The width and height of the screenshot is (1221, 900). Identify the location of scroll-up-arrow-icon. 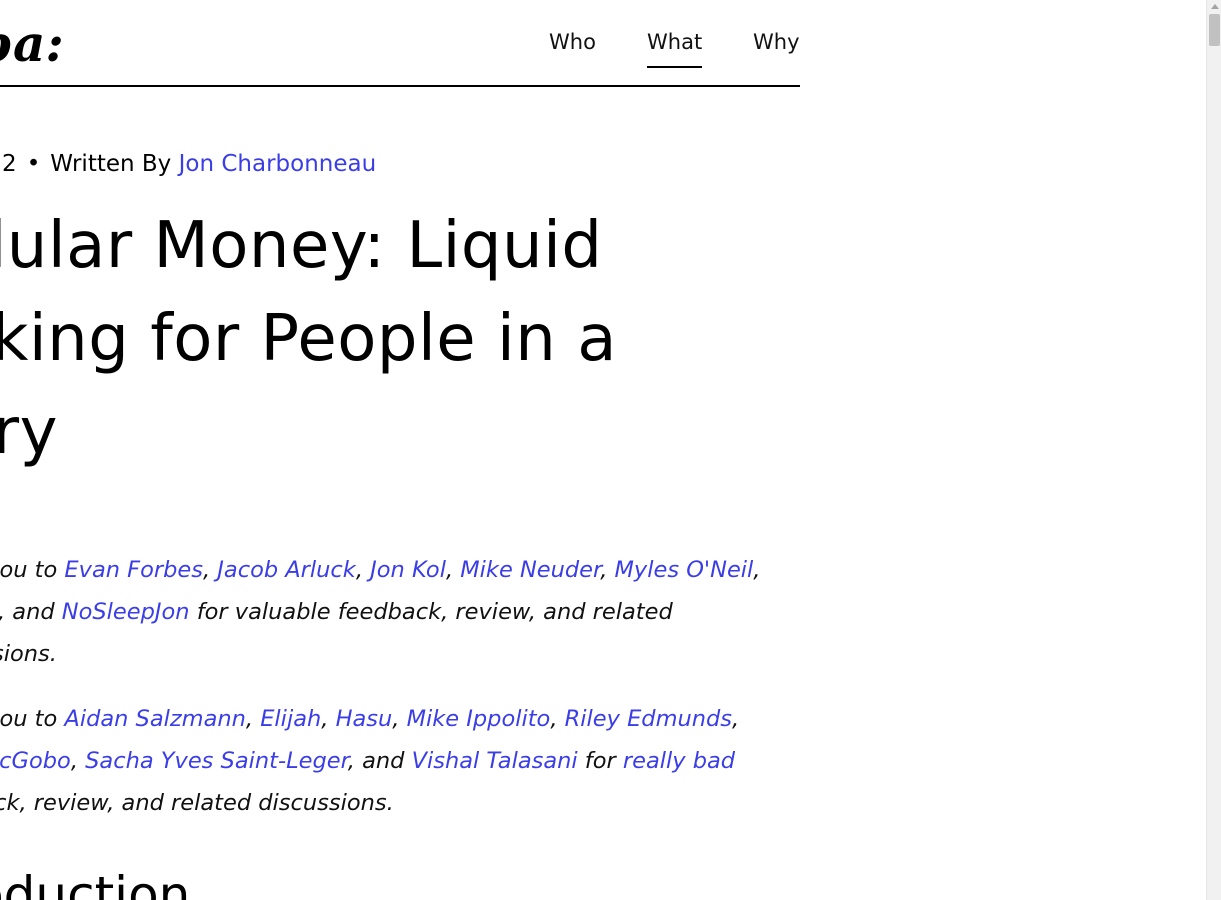
(1215, 6).